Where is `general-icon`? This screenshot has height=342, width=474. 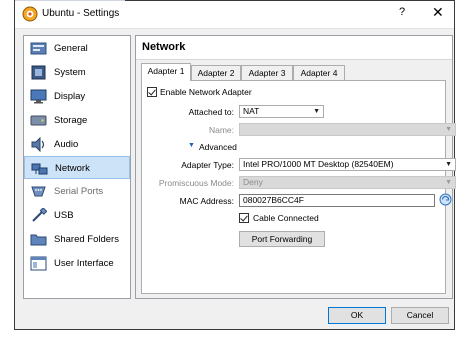
general-icon is located at coordinates (38, 48).